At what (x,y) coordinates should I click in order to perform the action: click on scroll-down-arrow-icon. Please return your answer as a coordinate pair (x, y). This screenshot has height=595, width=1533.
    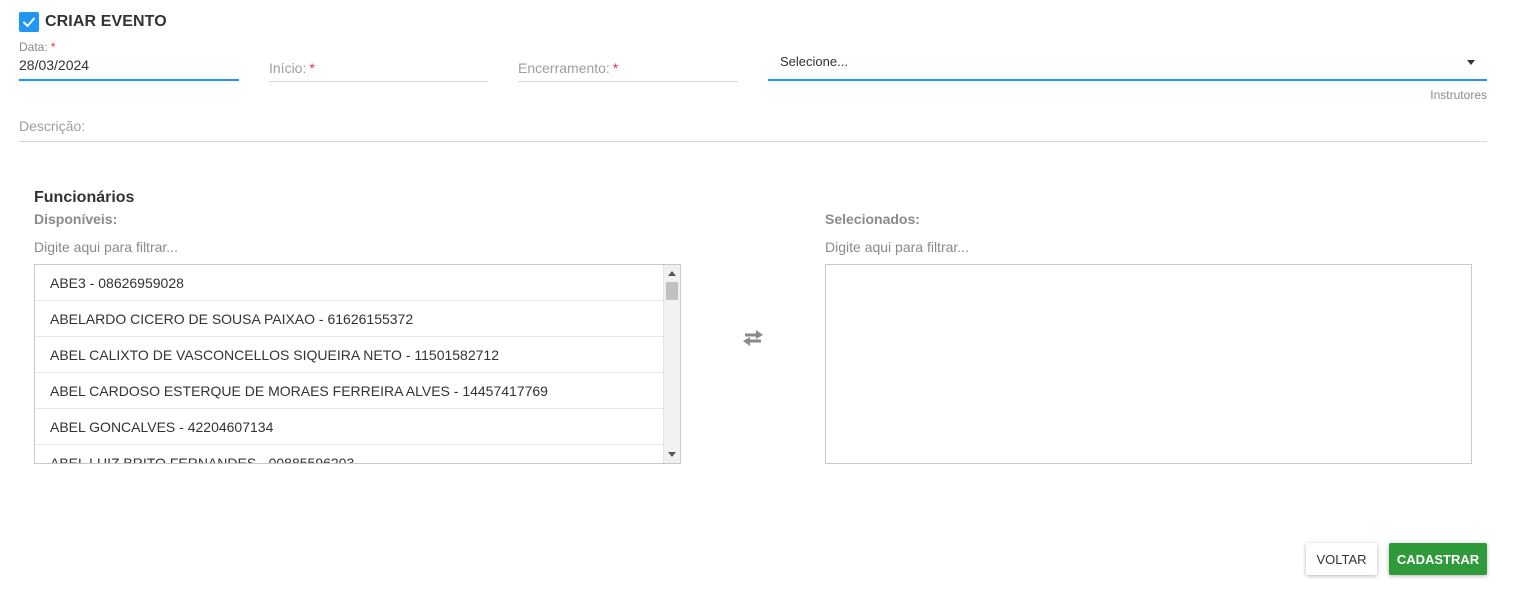
    Looking at the image, I should click on (672, 454).